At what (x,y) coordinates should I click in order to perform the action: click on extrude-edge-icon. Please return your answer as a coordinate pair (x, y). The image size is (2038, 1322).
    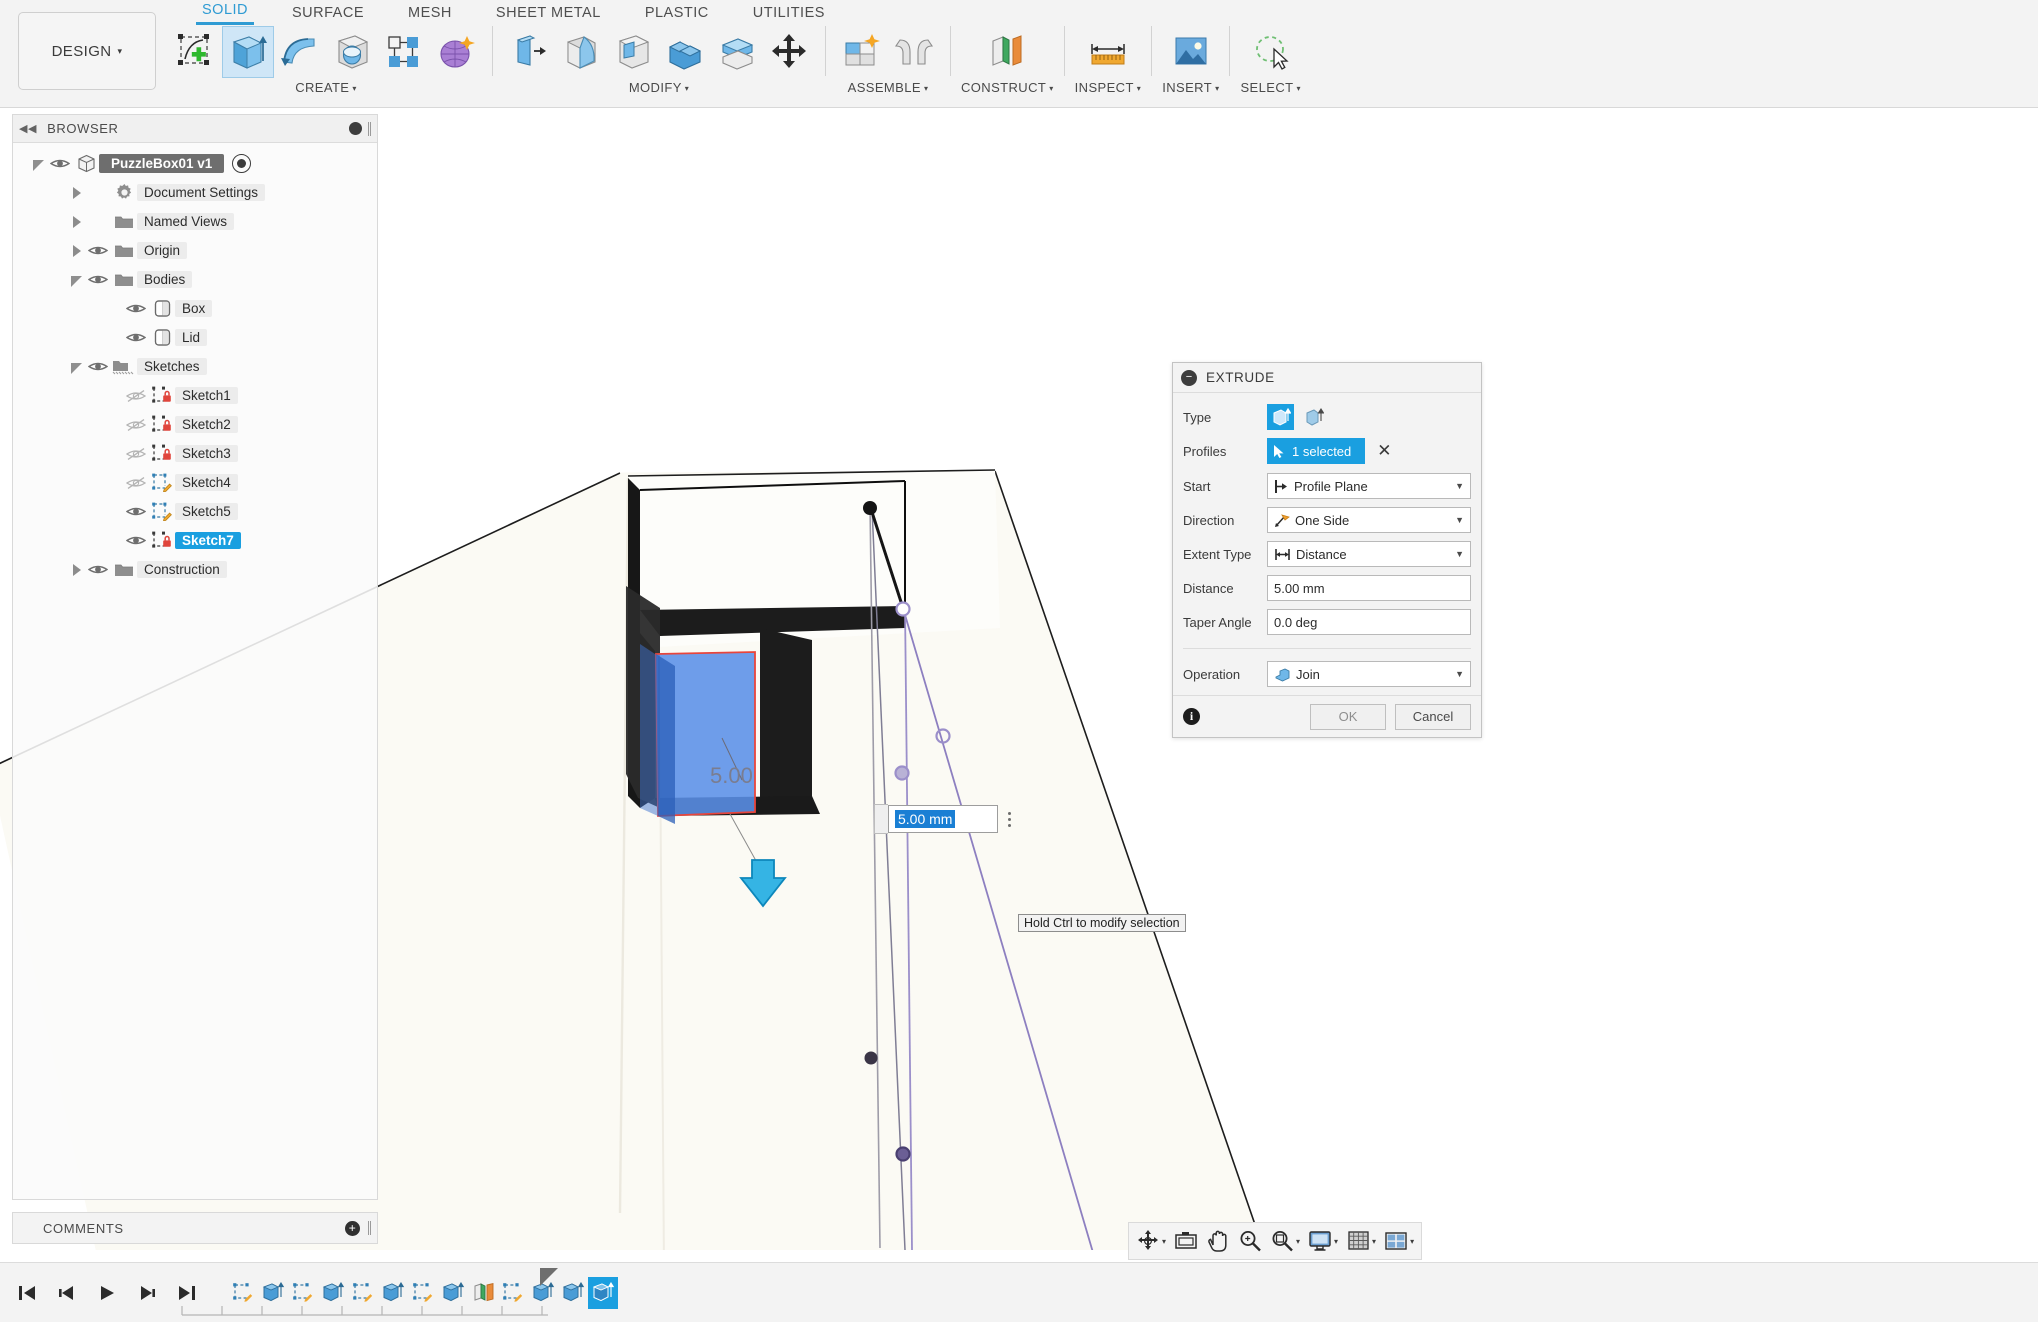
    Looking at the image, I should click on (1313, 417).